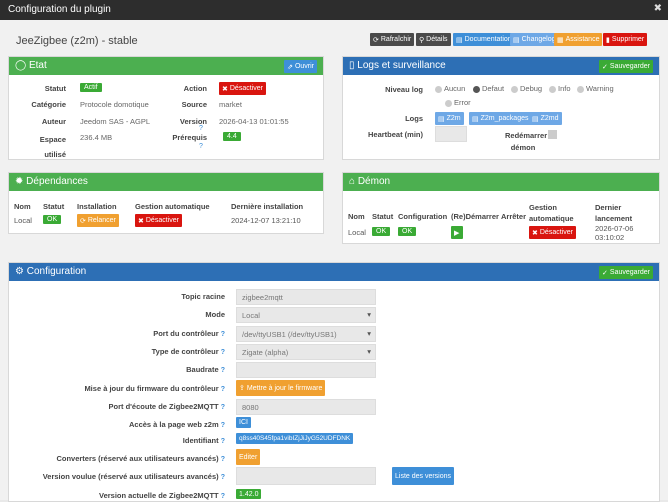 Image resolution: width=668 pixels, height=502 pixels. Describe the element at coordinates (154, 388) in the screenshot. I see `firmware-label: Mise à jour du firmware du contrôleur ?` at that location.